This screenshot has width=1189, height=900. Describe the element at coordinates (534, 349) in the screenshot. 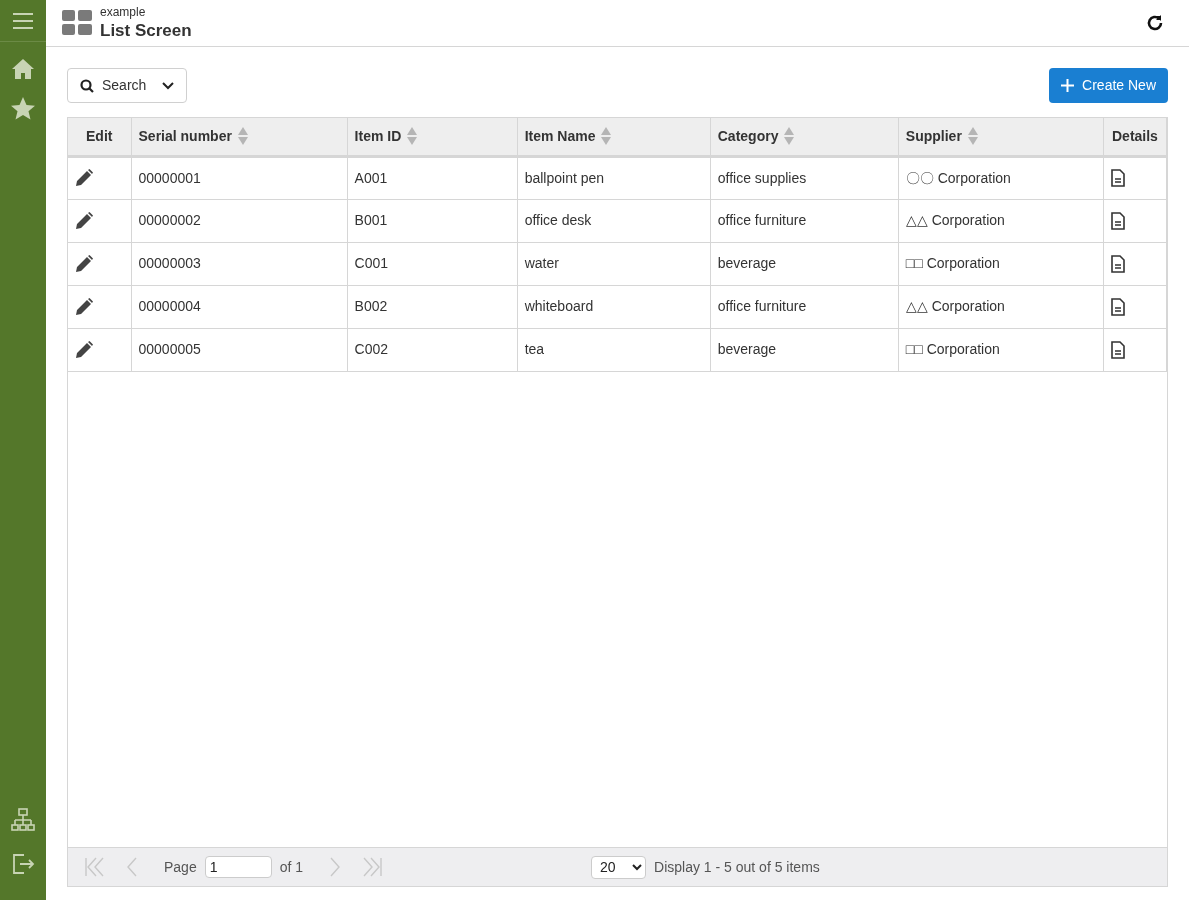

I see `table-cell: tea` at that location.